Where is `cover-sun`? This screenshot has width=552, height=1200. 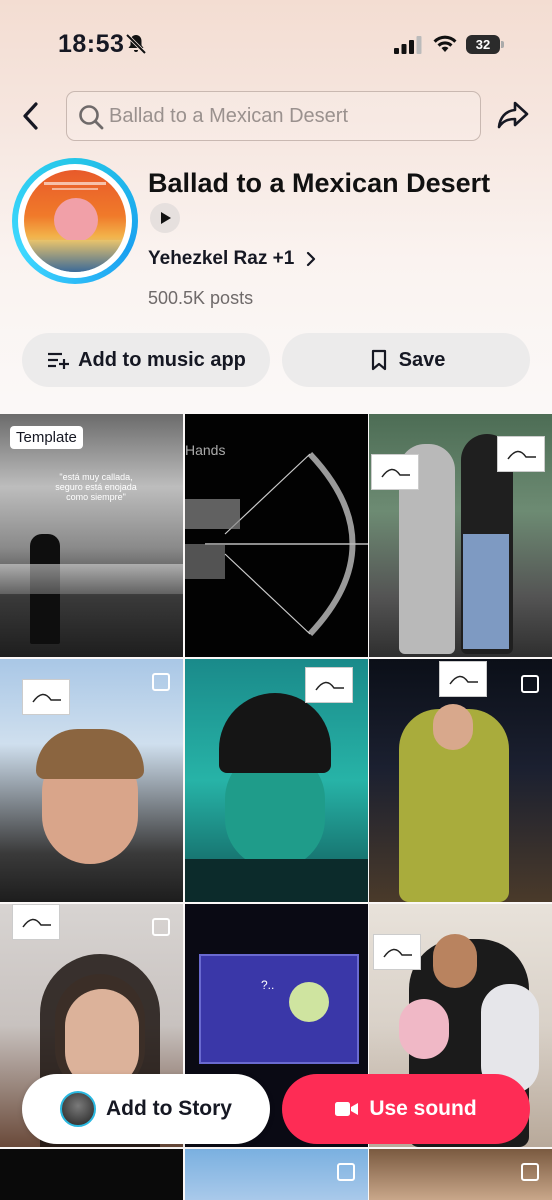
cover-sun is located at coordinates (76, 220).